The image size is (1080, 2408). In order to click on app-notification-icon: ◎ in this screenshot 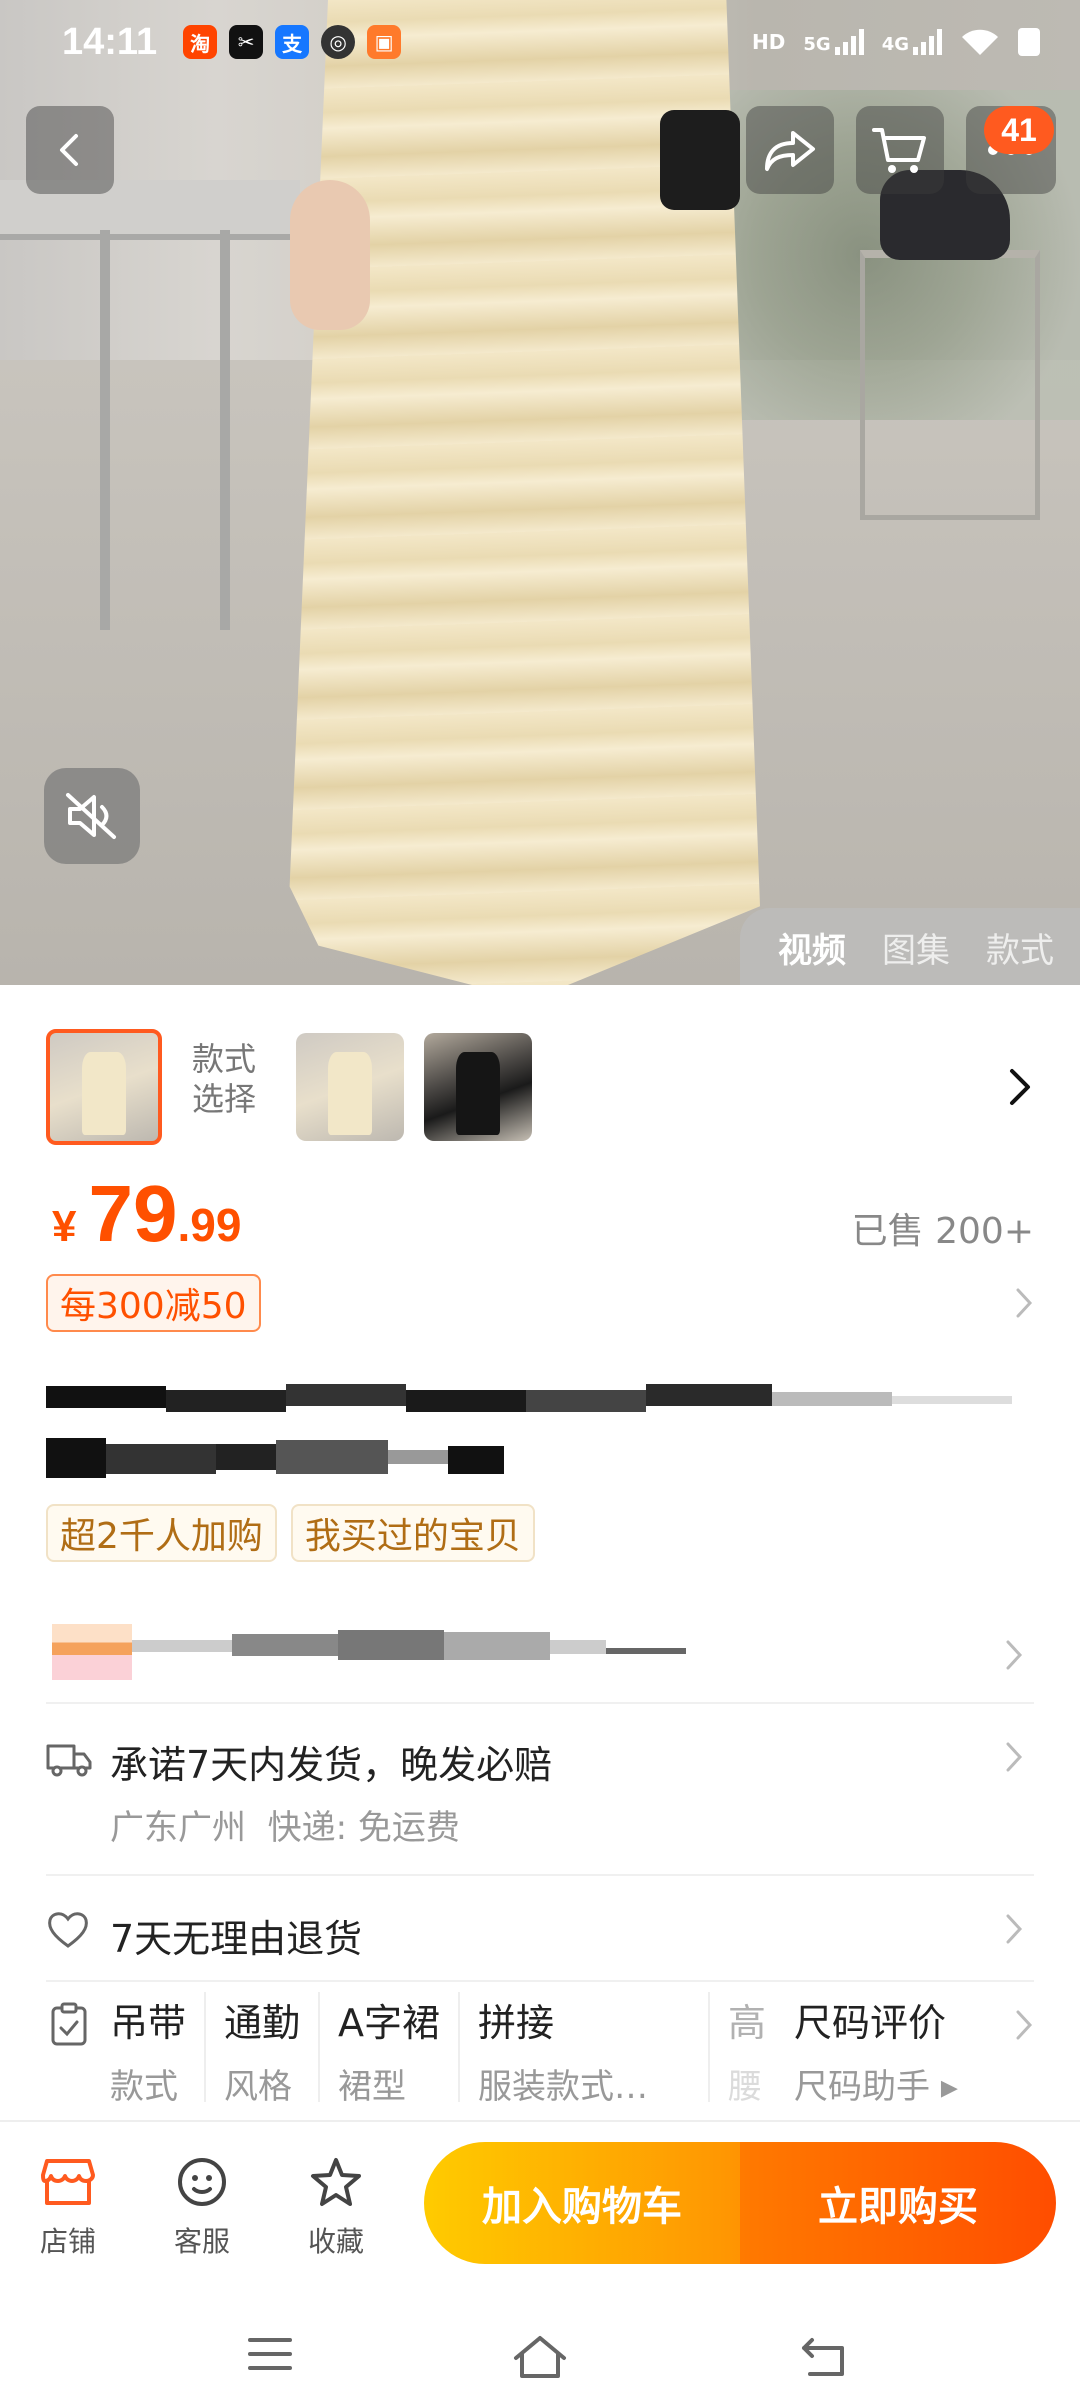, I will do `click(338, 42)`.